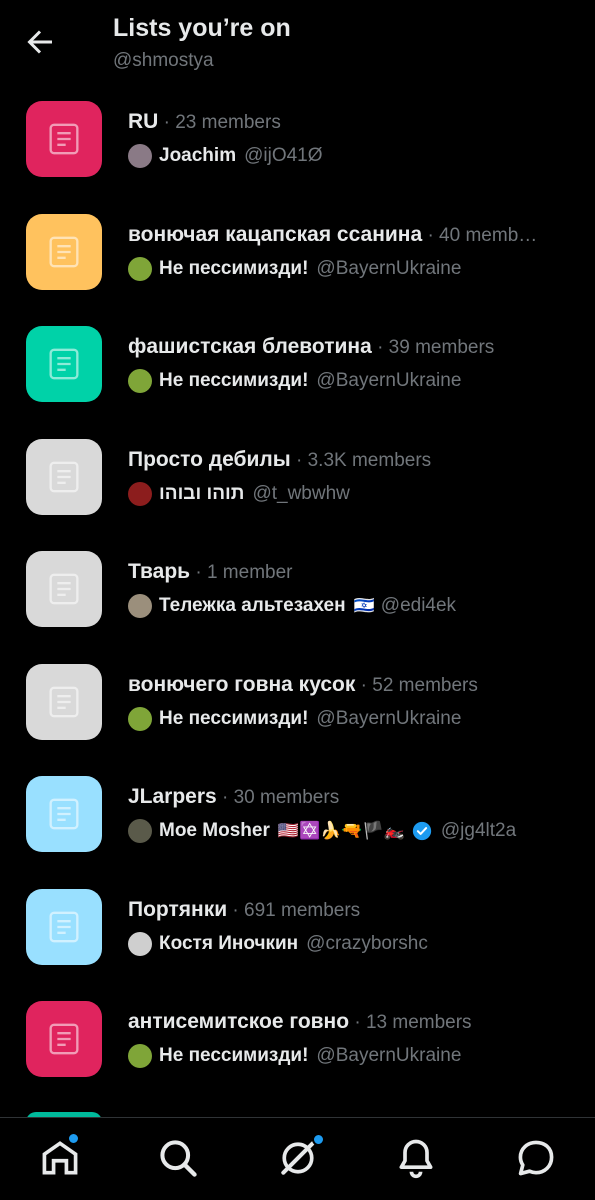 This screenshot has width=595, height=1200. What do you see at coordinates (346, 156) in the screenshot?
I see `list-owner: Joachim @ijO41Ø` at bounding box center [346, 156].